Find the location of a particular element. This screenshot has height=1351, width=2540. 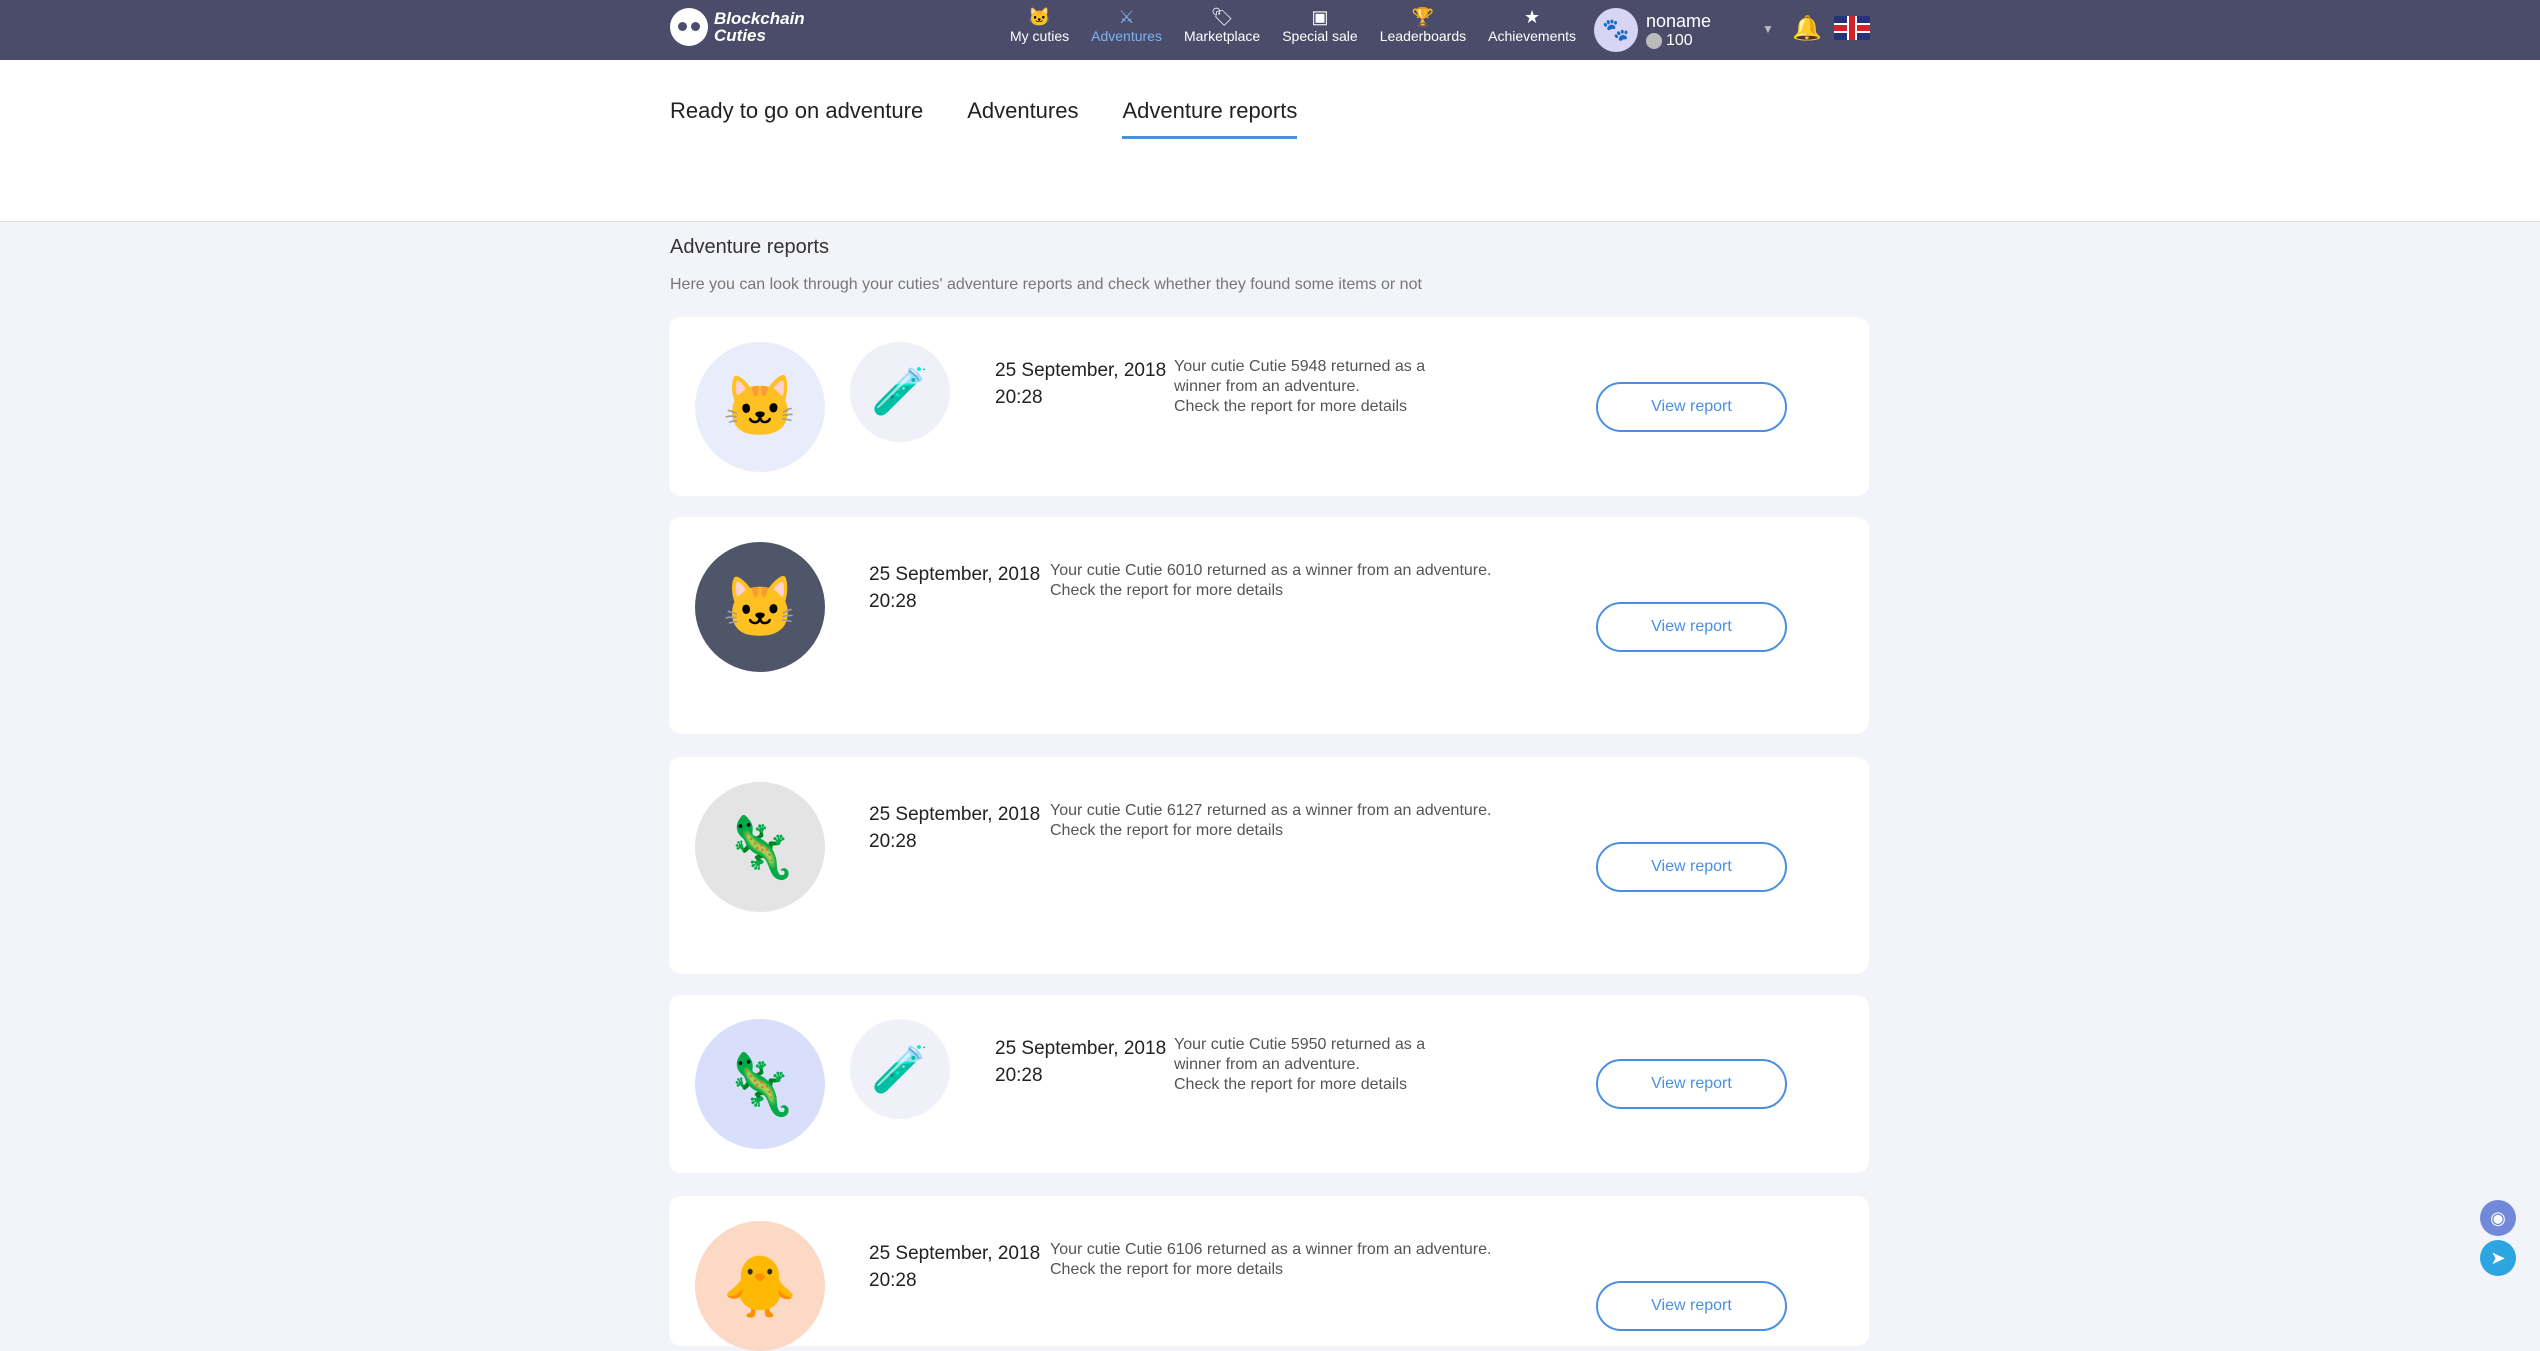

user-menu: 🐾 noname 100 is located at coordinates (1652, 30).